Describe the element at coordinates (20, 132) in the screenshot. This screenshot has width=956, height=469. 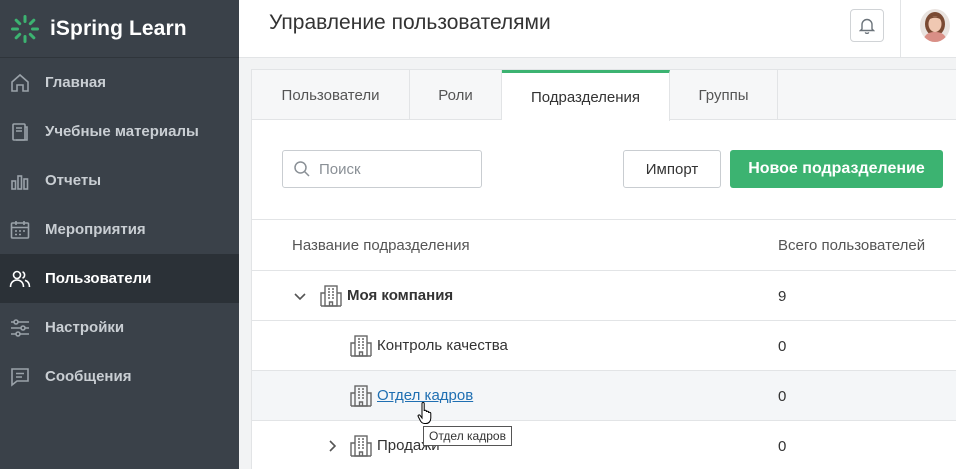
I see `book-icon` at that location.